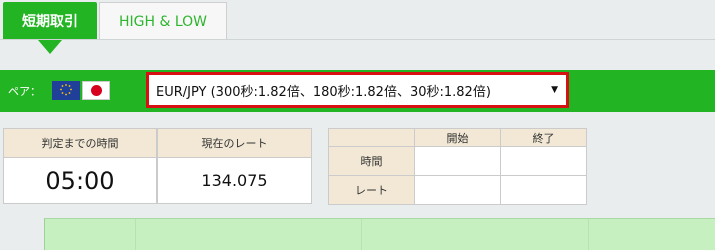 The image size is (715, 250). I want to click on table-header-row: 開始 終了, so click(457, 137).